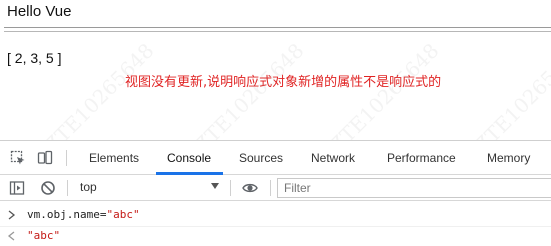  What do you see at coordinates (18, 158) in the screenshot?
I see `inspect-element-icon` at bounding box center [18, 158].